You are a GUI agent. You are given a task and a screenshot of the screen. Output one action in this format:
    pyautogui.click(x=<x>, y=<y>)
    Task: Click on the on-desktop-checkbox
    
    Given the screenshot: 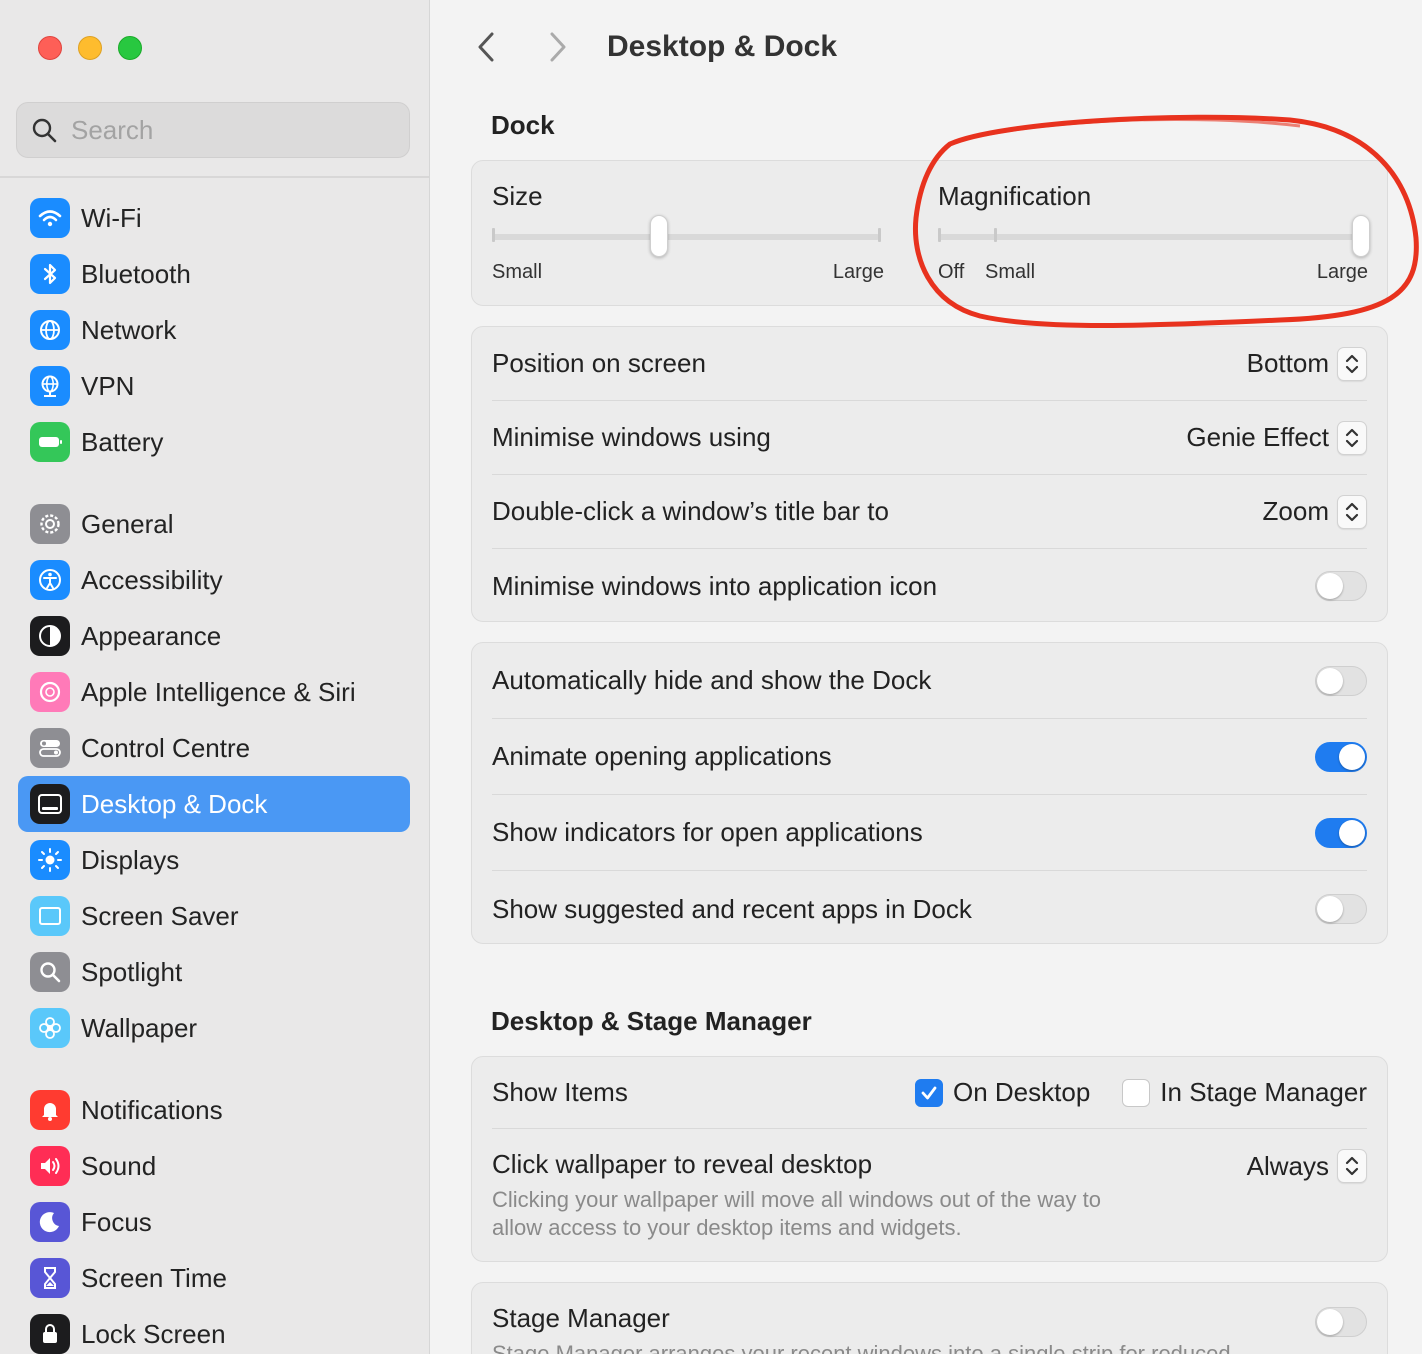 What is the action you would take?
    pyautogui.click(x=929, y=1092)
    